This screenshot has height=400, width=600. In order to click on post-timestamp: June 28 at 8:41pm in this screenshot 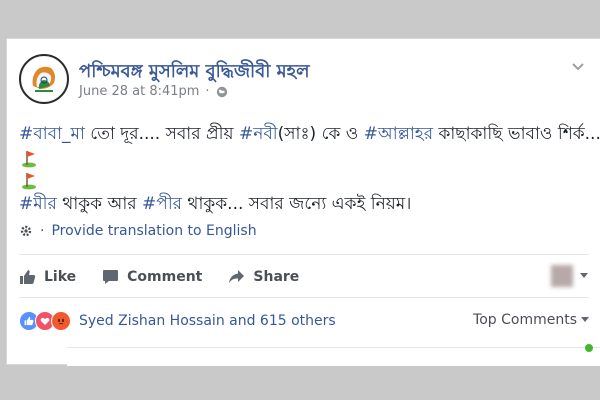, I will do `click(139, 91)`.